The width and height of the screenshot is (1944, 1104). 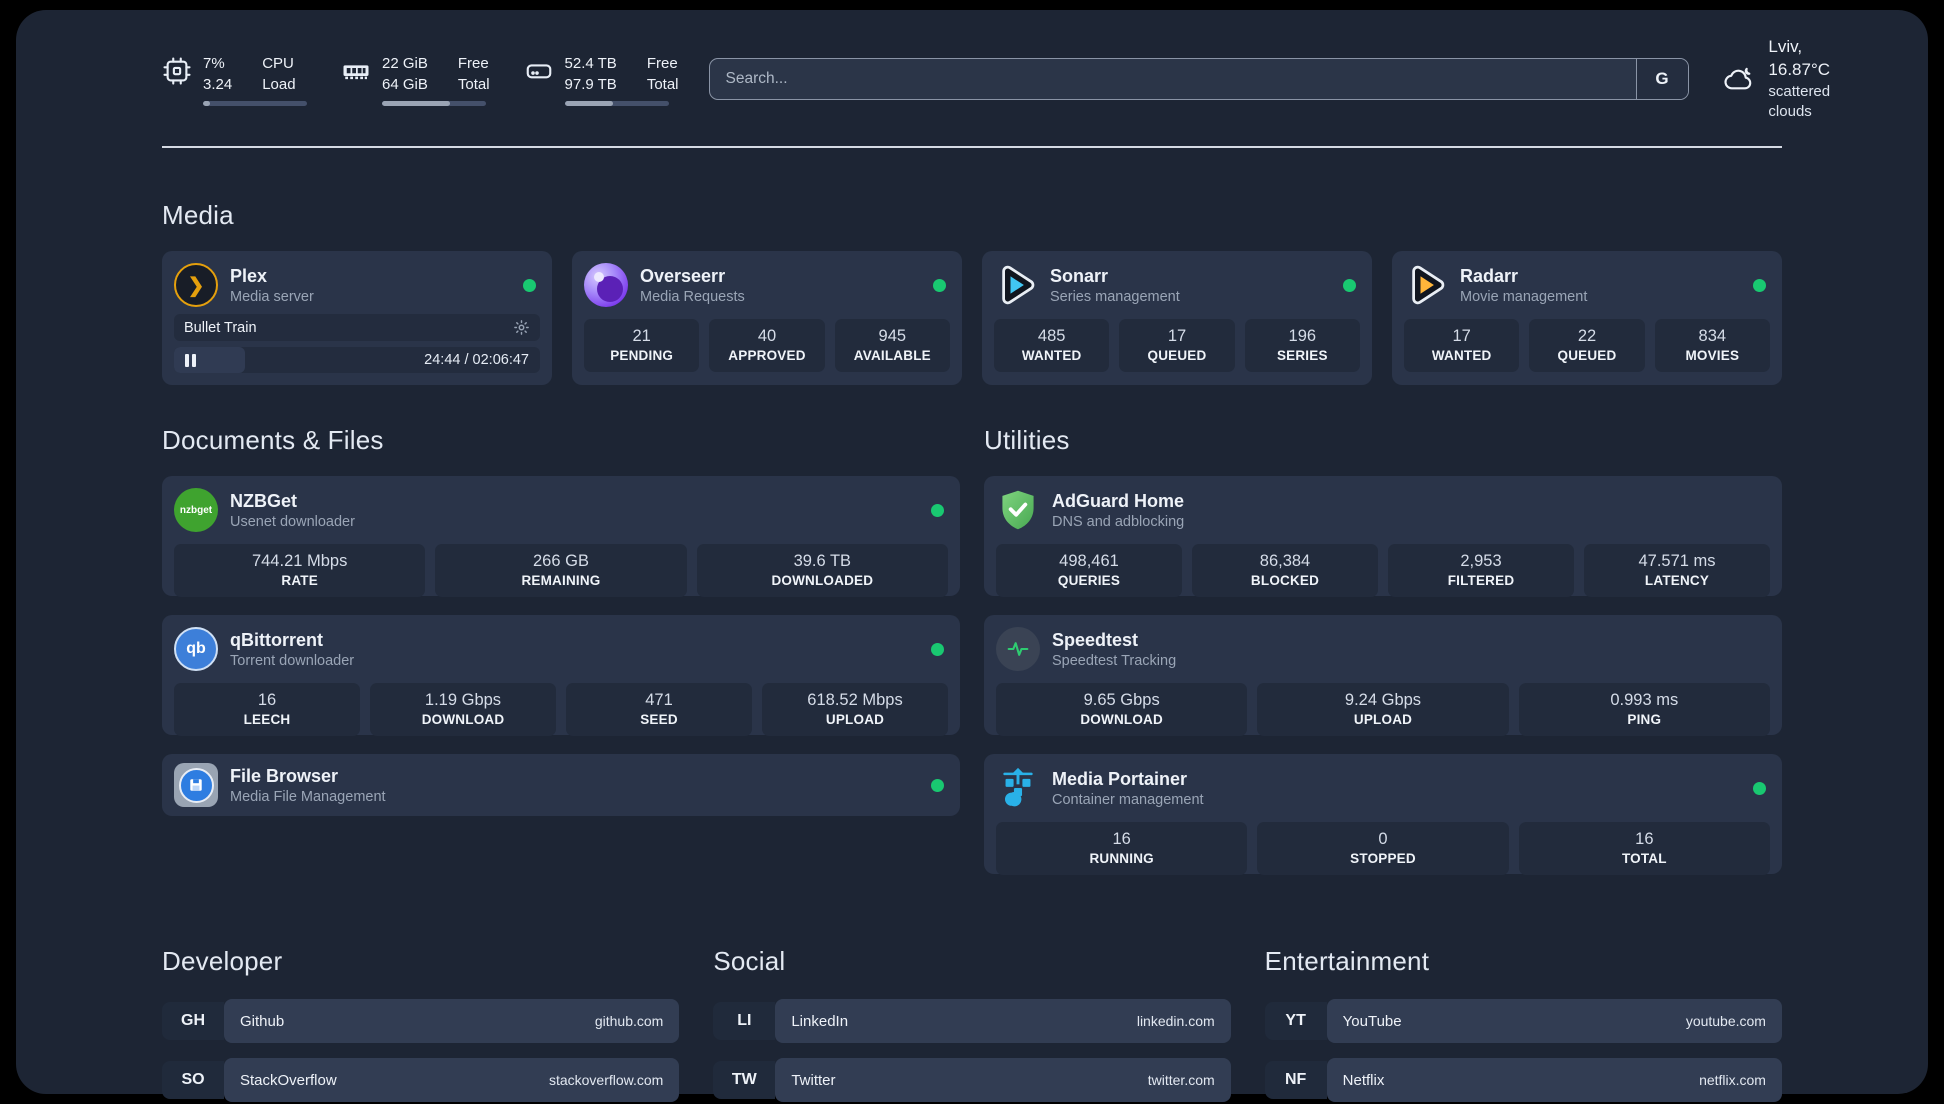 I want to click on memory-icon, so click(x=356, y=72).